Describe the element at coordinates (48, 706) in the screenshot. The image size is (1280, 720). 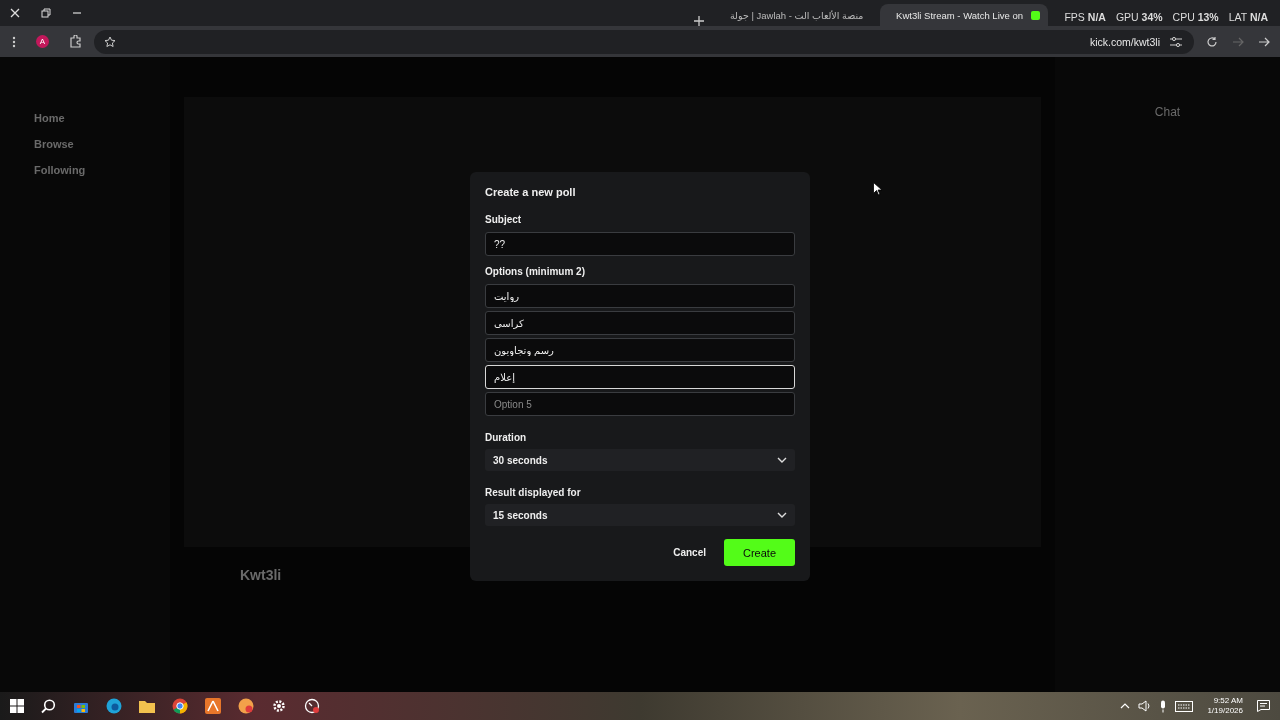
I see `search-icon` at that location.